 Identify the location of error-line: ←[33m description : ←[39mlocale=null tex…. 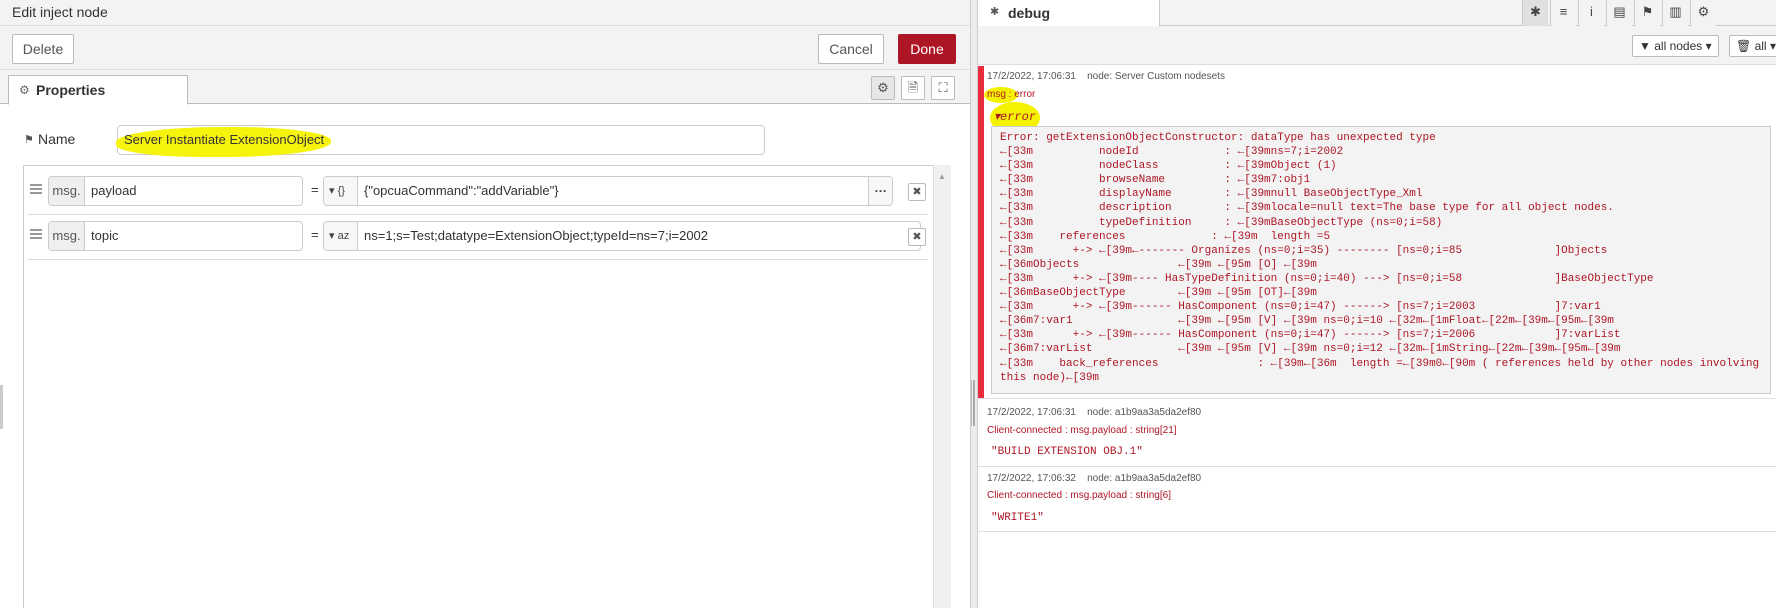
(1307, 208).